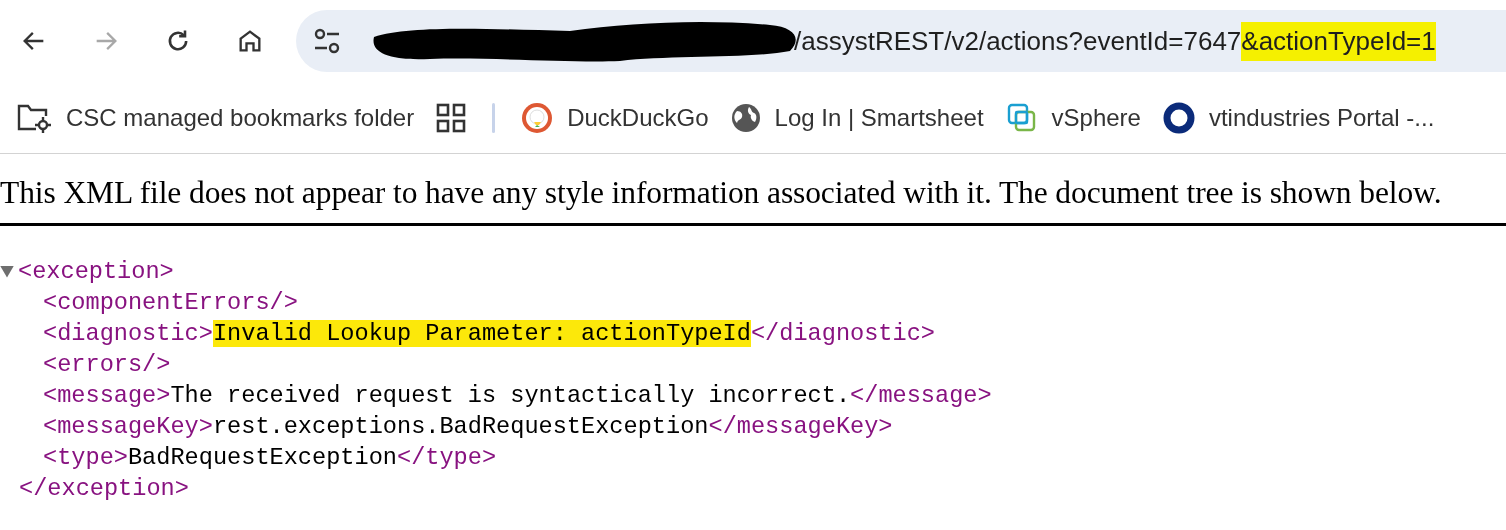 Image resolution: width=1506 pixels, height=530 pixels. I want to click on xml-tag: </diagnostic>, so click(842, 333).